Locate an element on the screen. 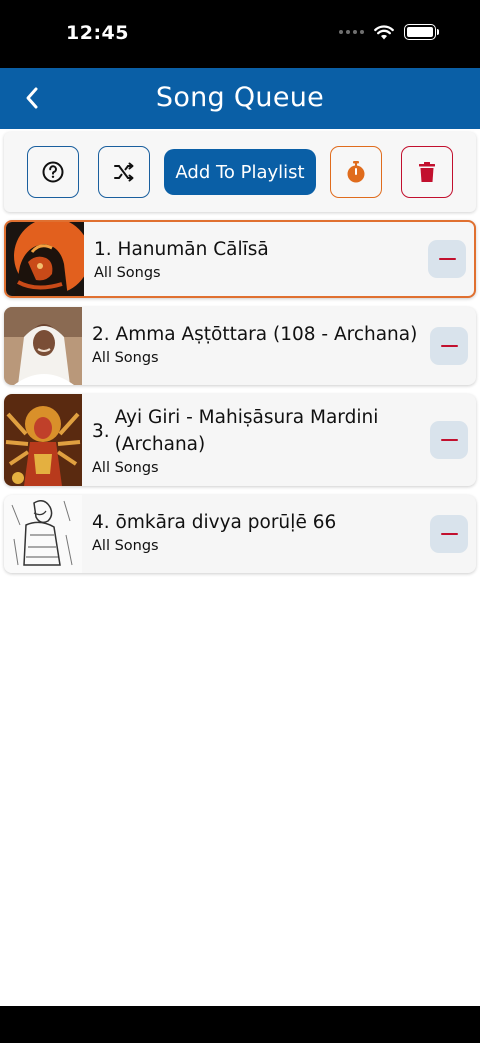 The height and width of the screenshot is (1043, 480). queue-toolbar: Add To Playlist is located at coordinates (240, 172).